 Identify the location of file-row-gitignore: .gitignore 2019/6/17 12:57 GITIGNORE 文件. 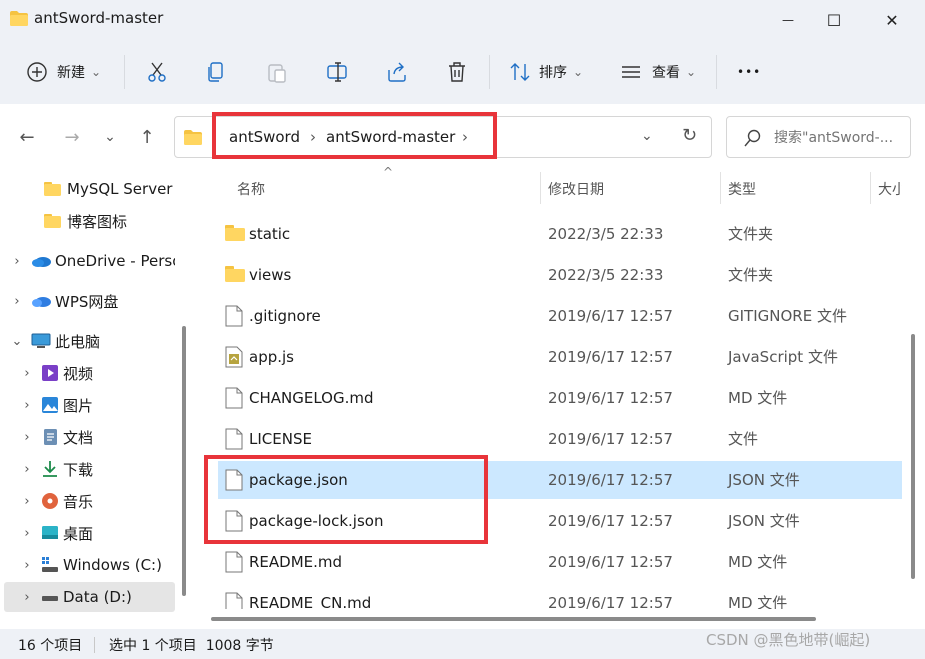
(560, 316).